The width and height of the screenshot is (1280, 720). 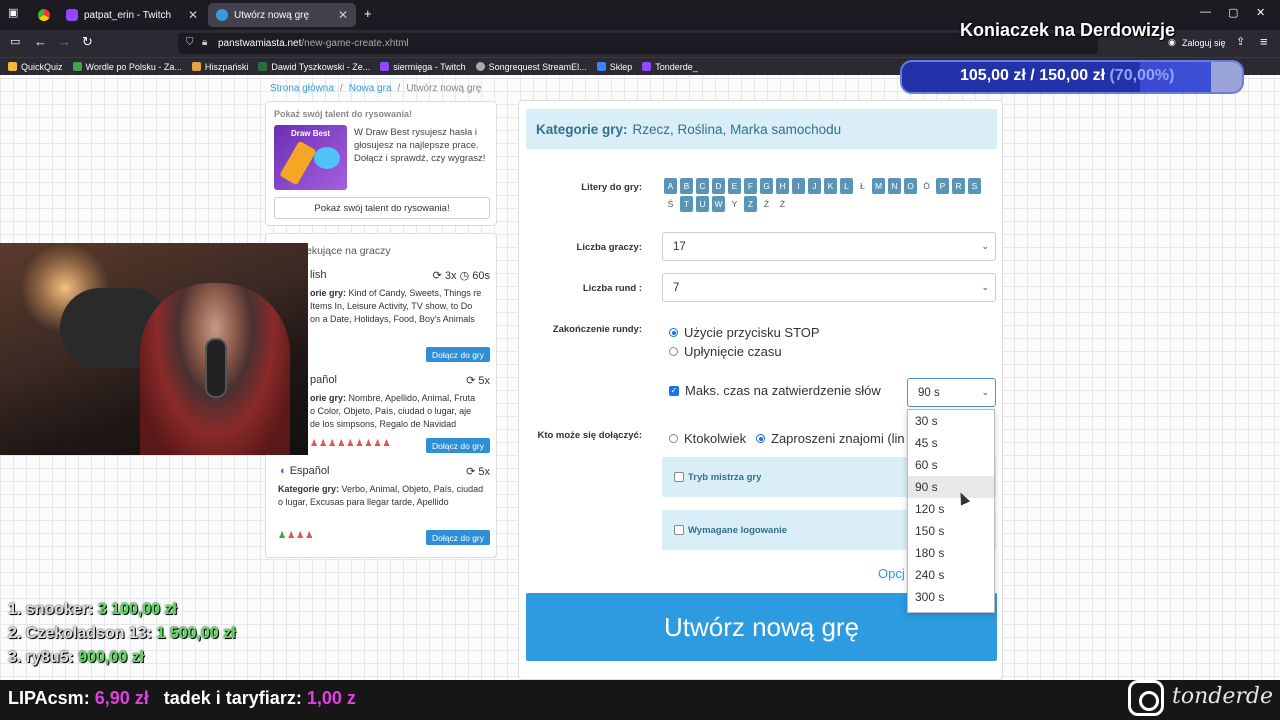 I want to click on extensions-icon: ⇪, so click(x=1240, y=41).